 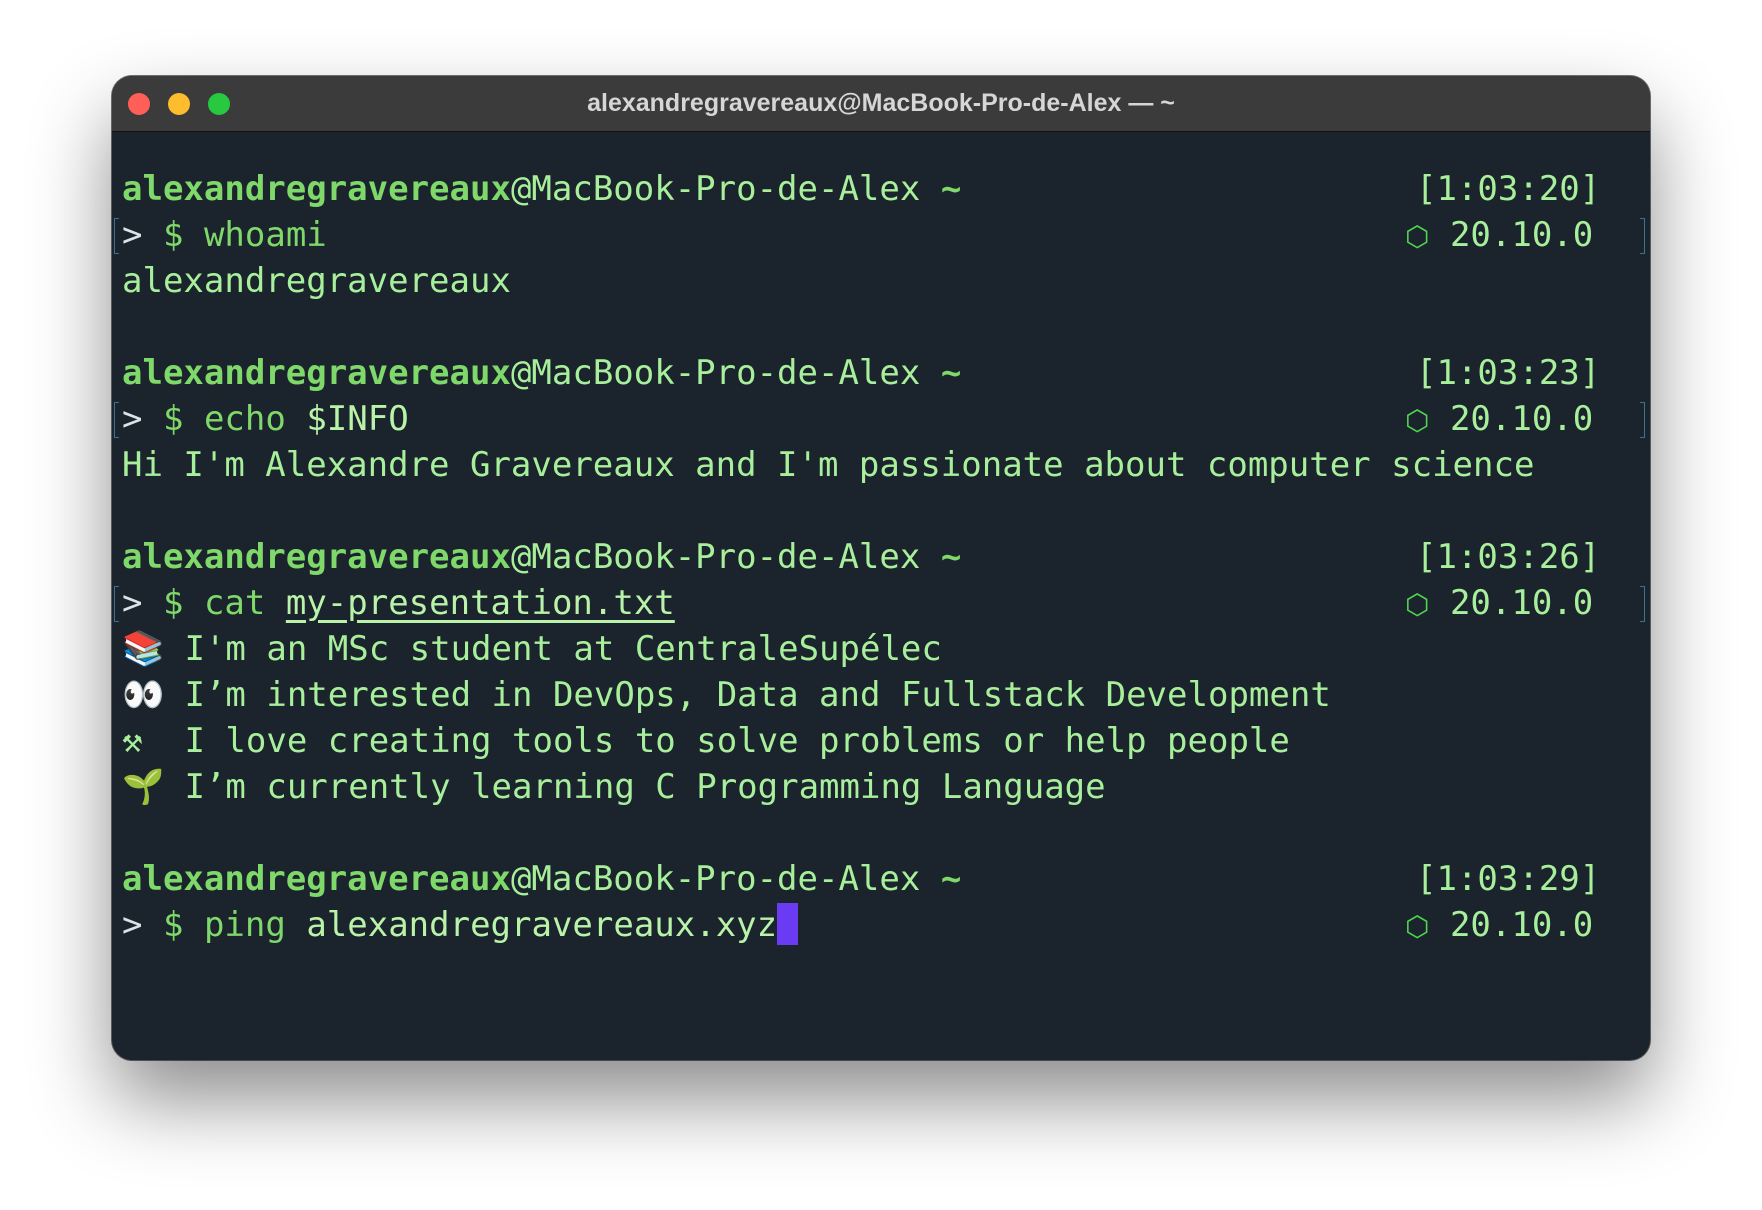 I want to click on presentation-line: 📚 I'm an MSc student at CentraleSupélec, so click(x=886, y=649).